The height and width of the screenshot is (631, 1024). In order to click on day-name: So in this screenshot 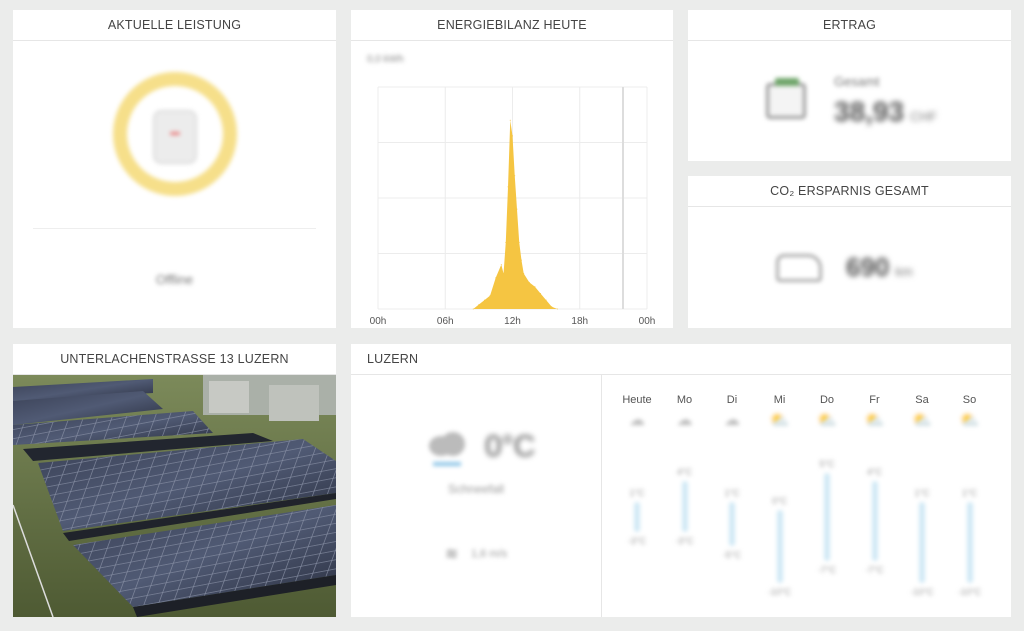, I will do `click(969, 400)`.